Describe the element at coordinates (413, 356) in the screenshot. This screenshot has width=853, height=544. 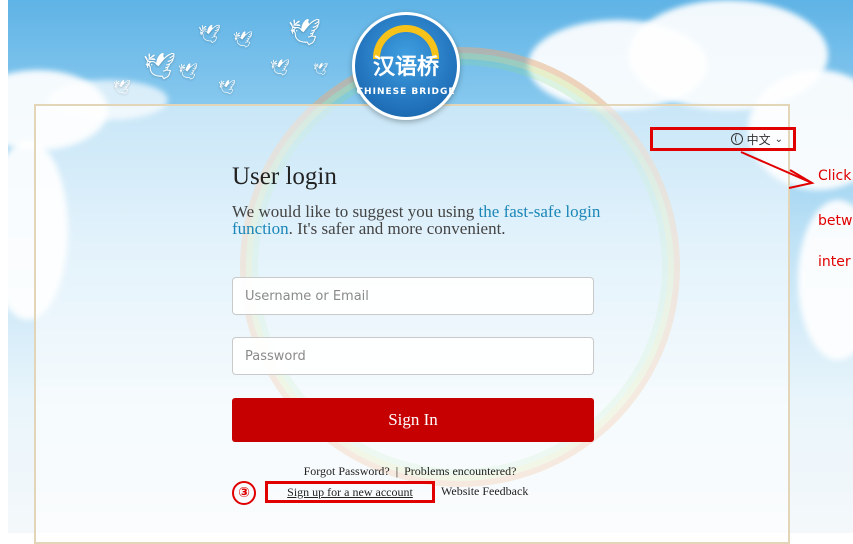
I see `password-input` at that location.